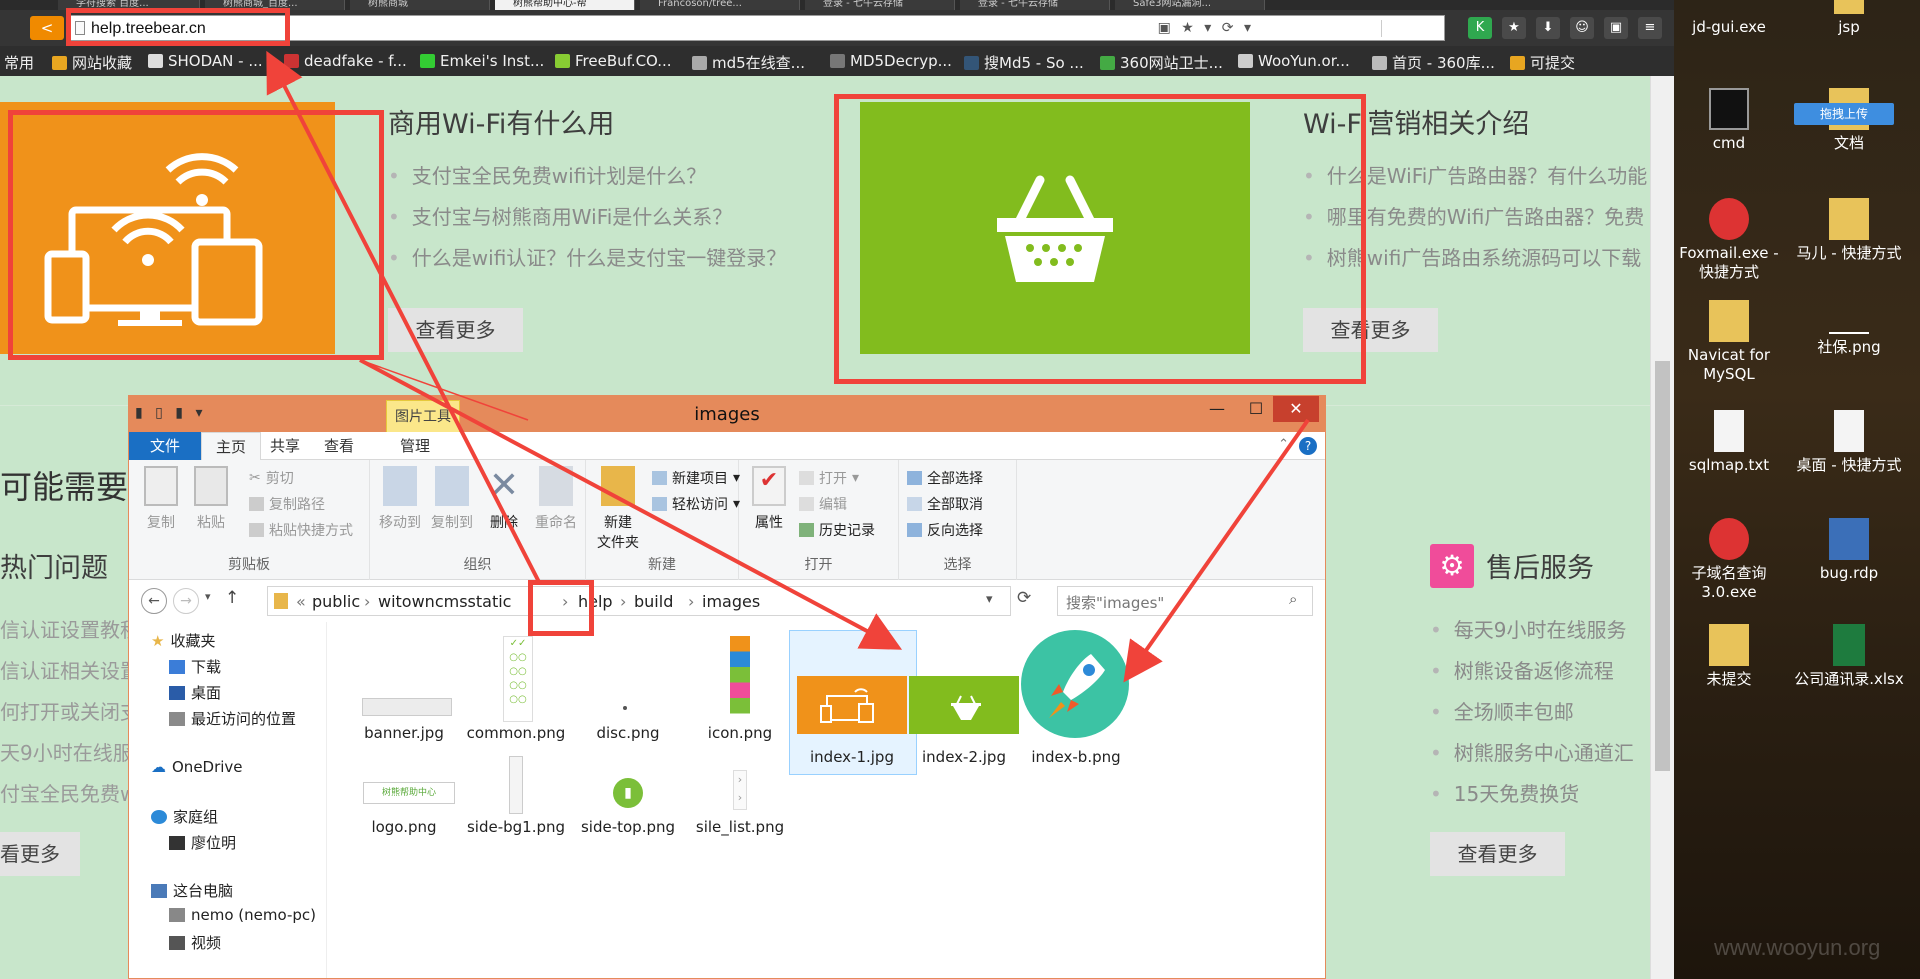 This screenshot has width=1920, height=979. What do you see at coordinates (727, 414) in the screenshot?
I see `explorer-titlebar: ▮ ▯ ▮ ▾ images — ☐ ✕` at bounding box center [727, 414].